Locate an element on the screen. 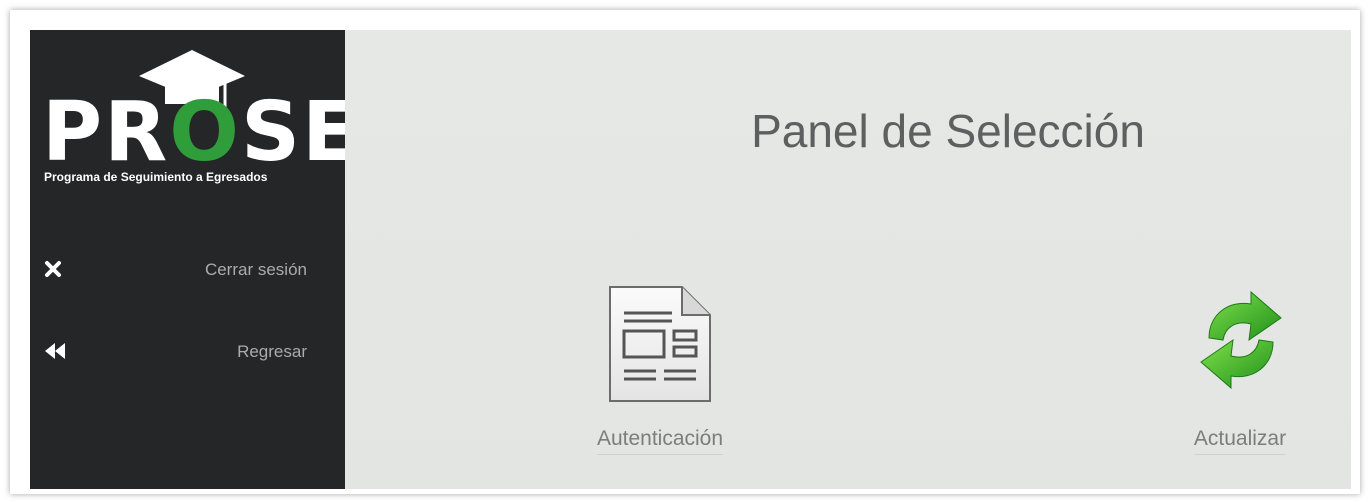  logo-wordmark: PROSE is located at coordinates (201, 133).